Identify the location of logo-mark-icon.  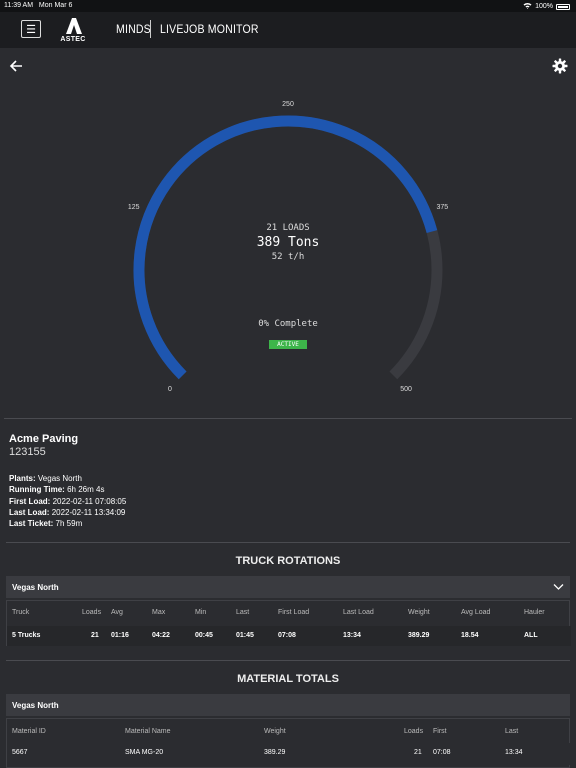
(74, 26).